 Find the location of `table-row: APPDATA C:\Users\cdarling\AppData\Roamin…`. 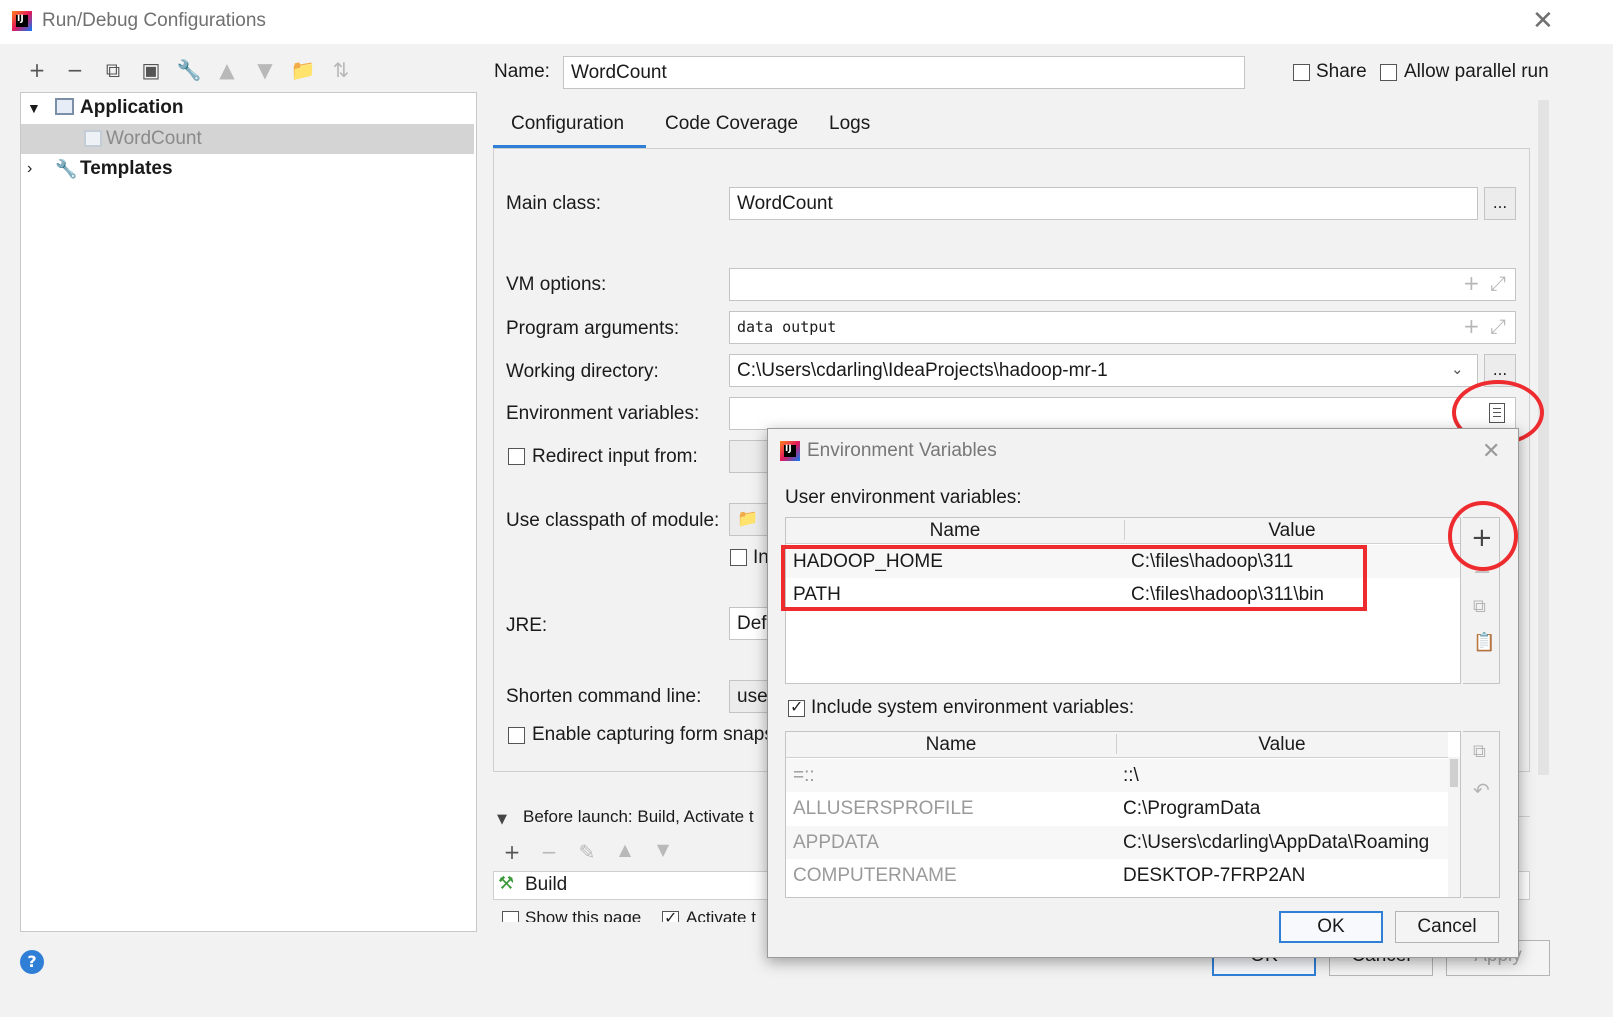

table-row: APPDATA C:\Users\cdarling\AppData\Roamin… is located at coordinates (1117, 842).